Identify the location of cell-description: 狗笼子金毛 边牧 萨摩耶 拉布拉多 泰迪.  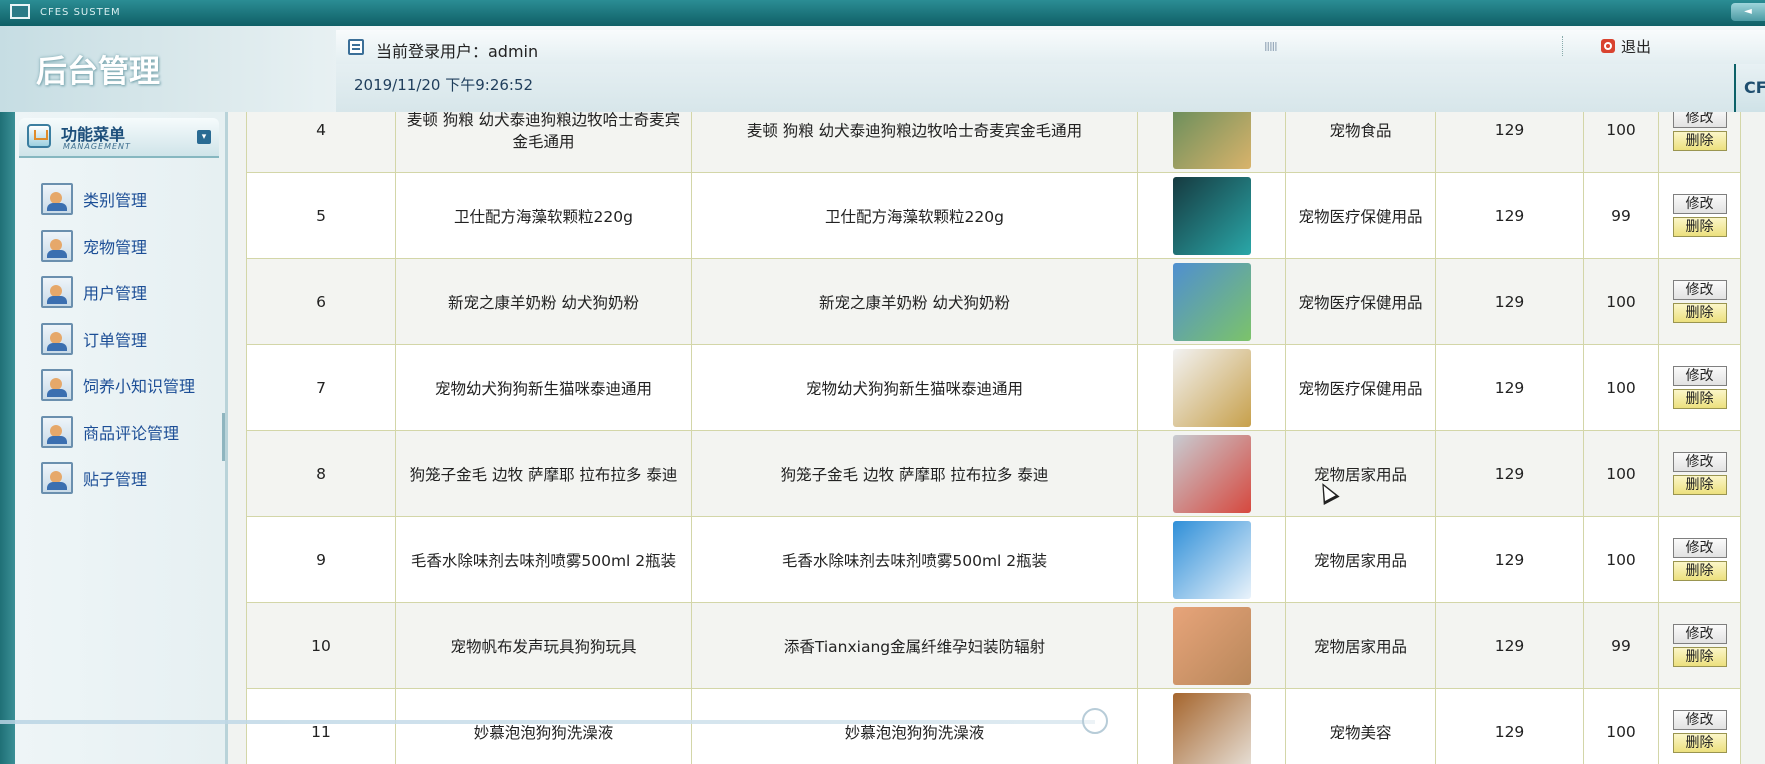
(914, 473).